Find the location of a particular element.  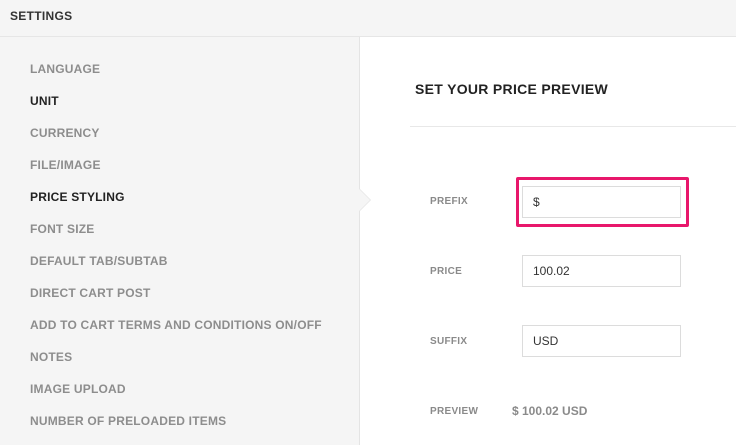

settings-header: SETTINGS is located at coordinates (368, 18).